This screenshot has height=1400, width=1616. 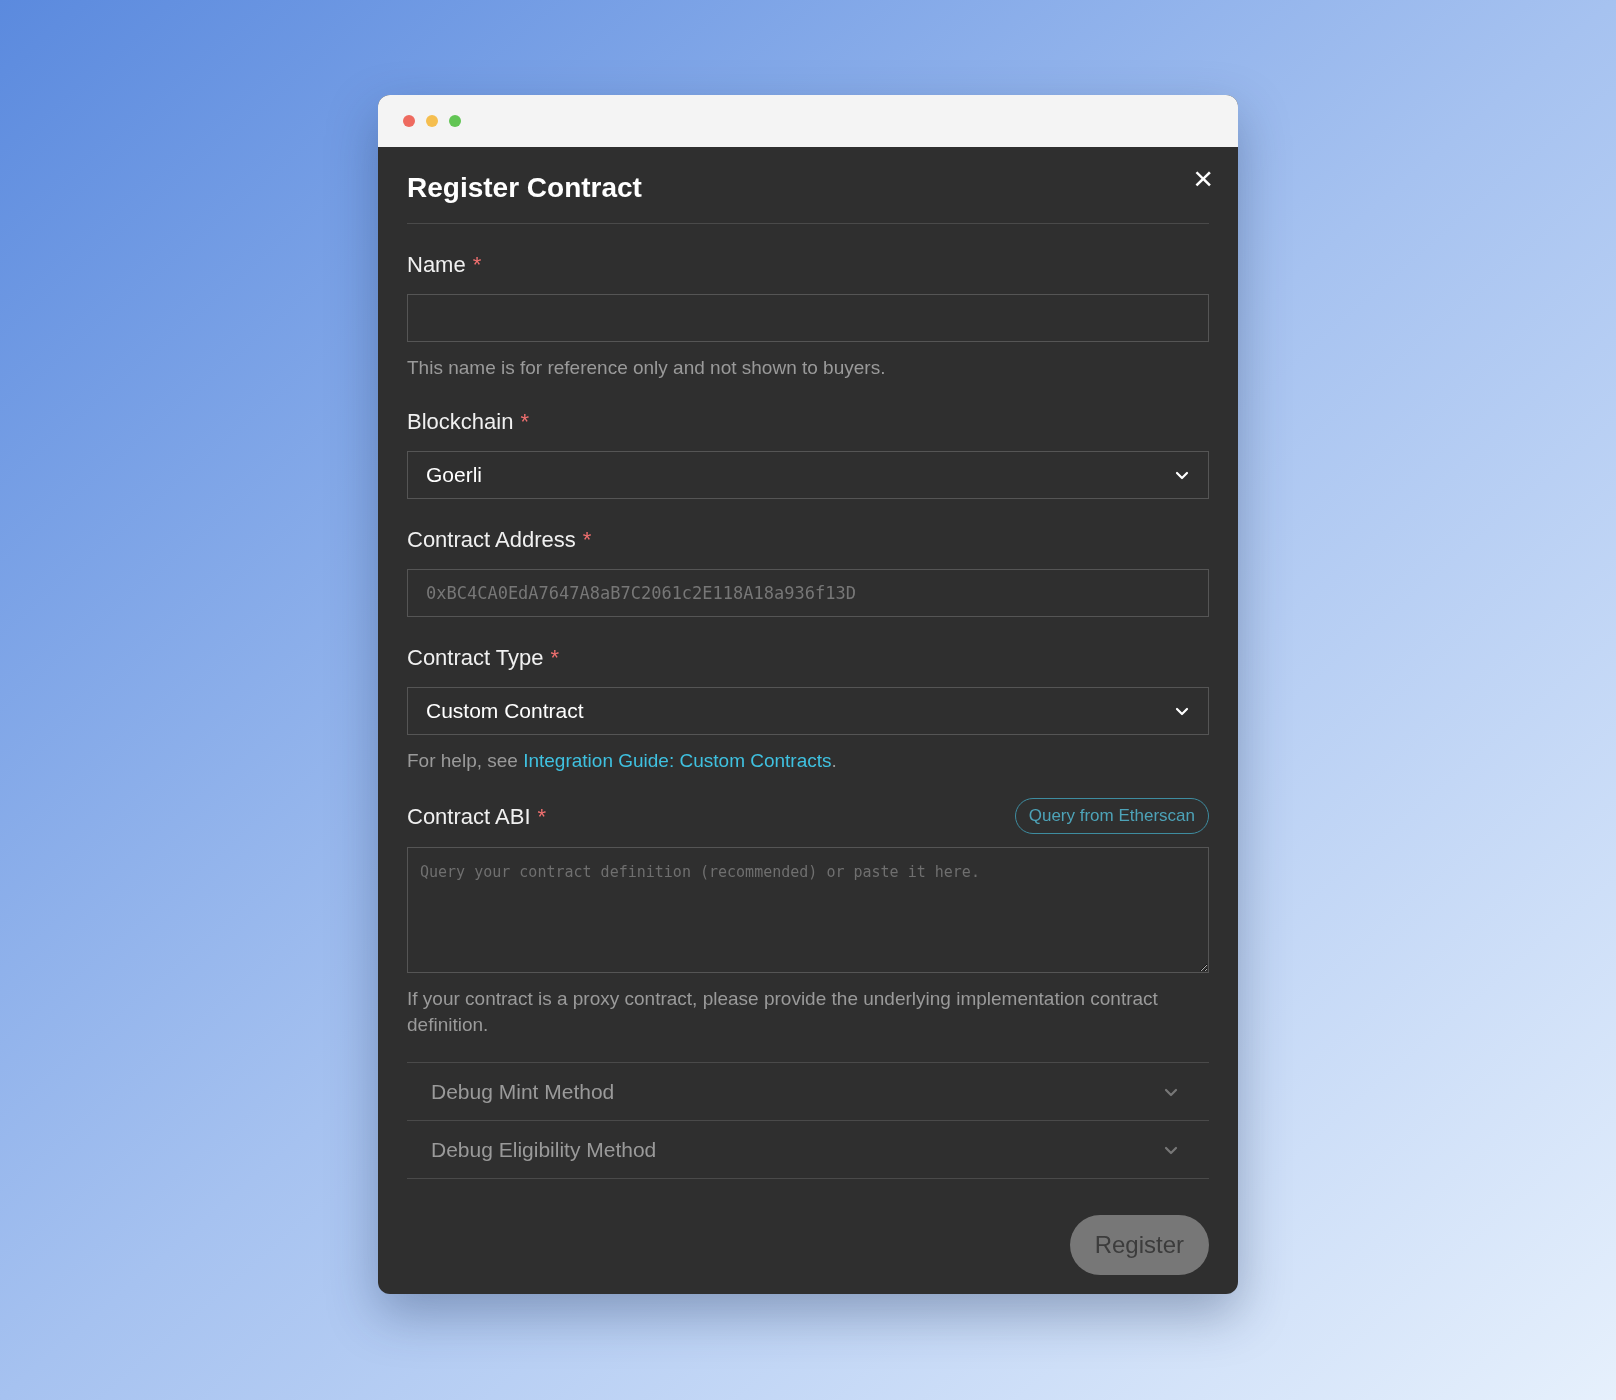 I want to click on help-text: This name is for reference only and not shown to buyers., so click(x=647, y=368).